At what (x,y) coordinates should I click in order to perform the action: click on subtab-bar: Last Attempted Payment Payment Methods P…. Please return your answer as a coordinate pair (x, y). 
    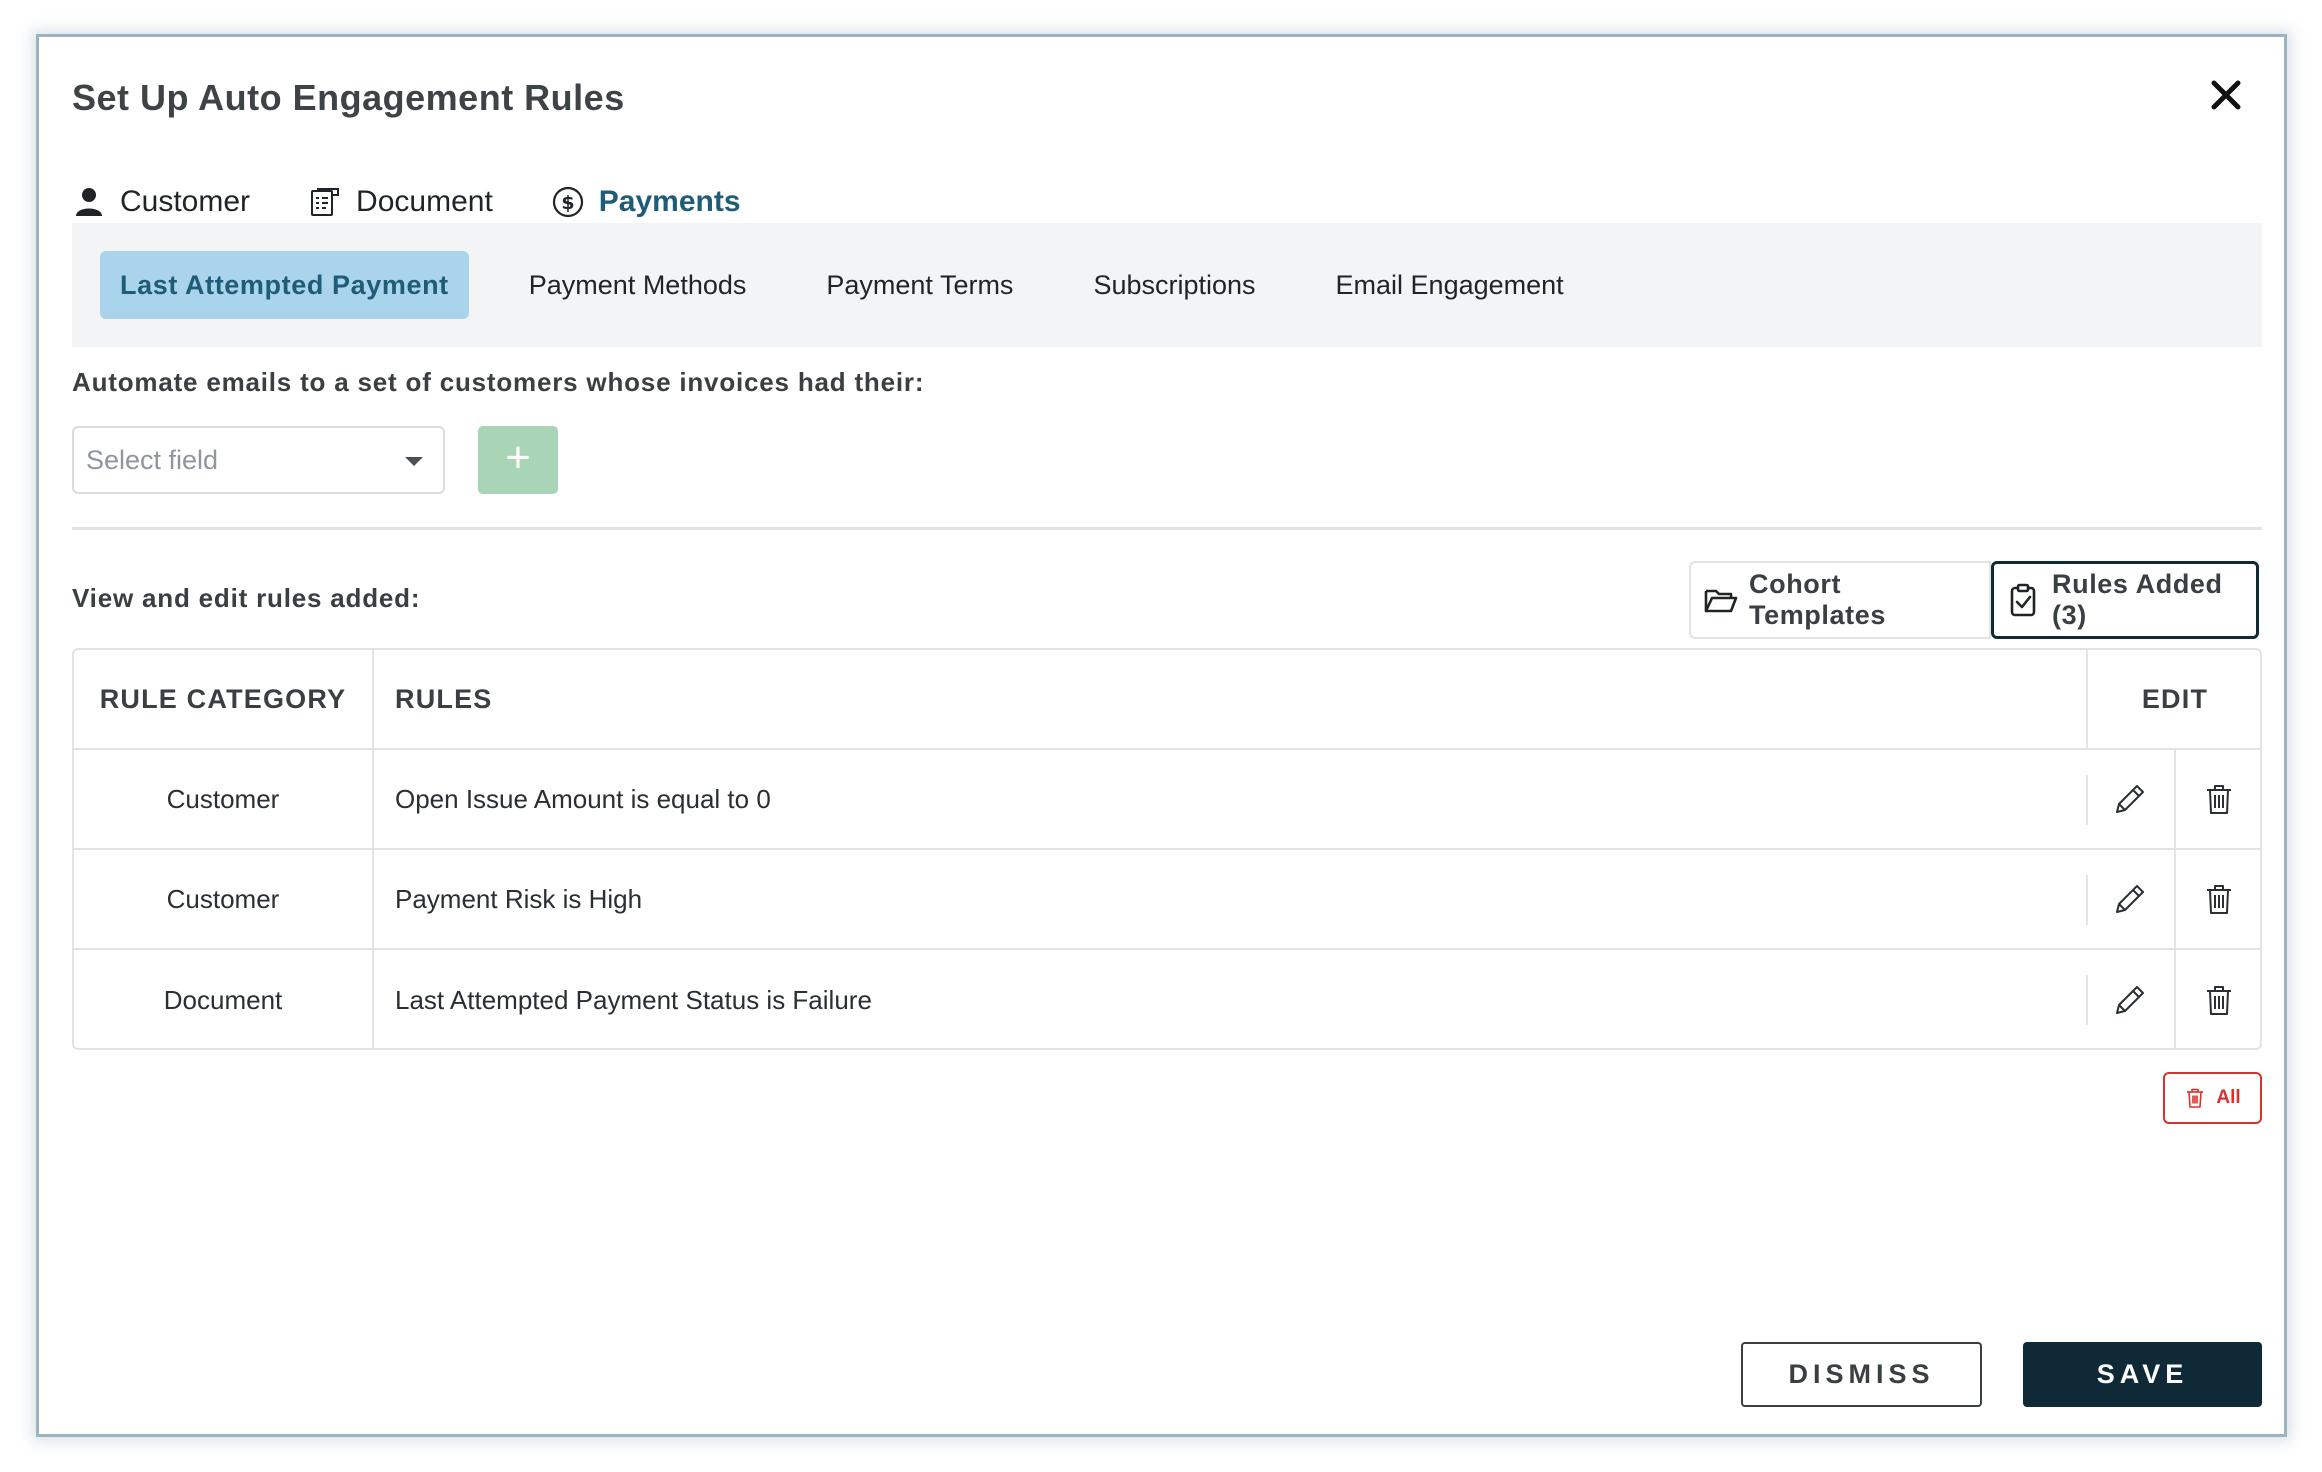
    Looking at the image, I should click on (1167, 285).